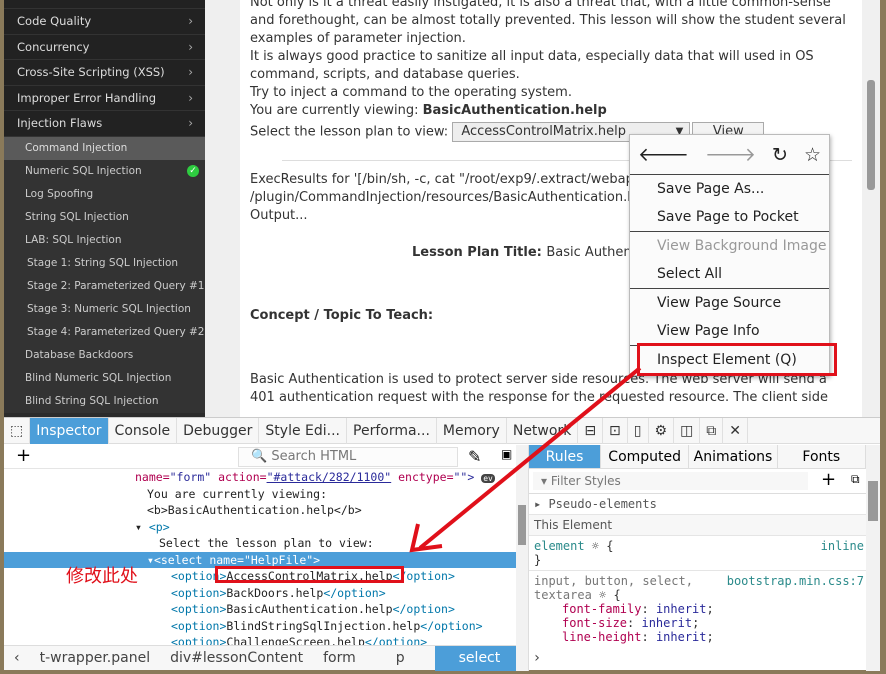 The image size is (886, 674). I want to click on responsive-icon: ▯, so click(638, 430).